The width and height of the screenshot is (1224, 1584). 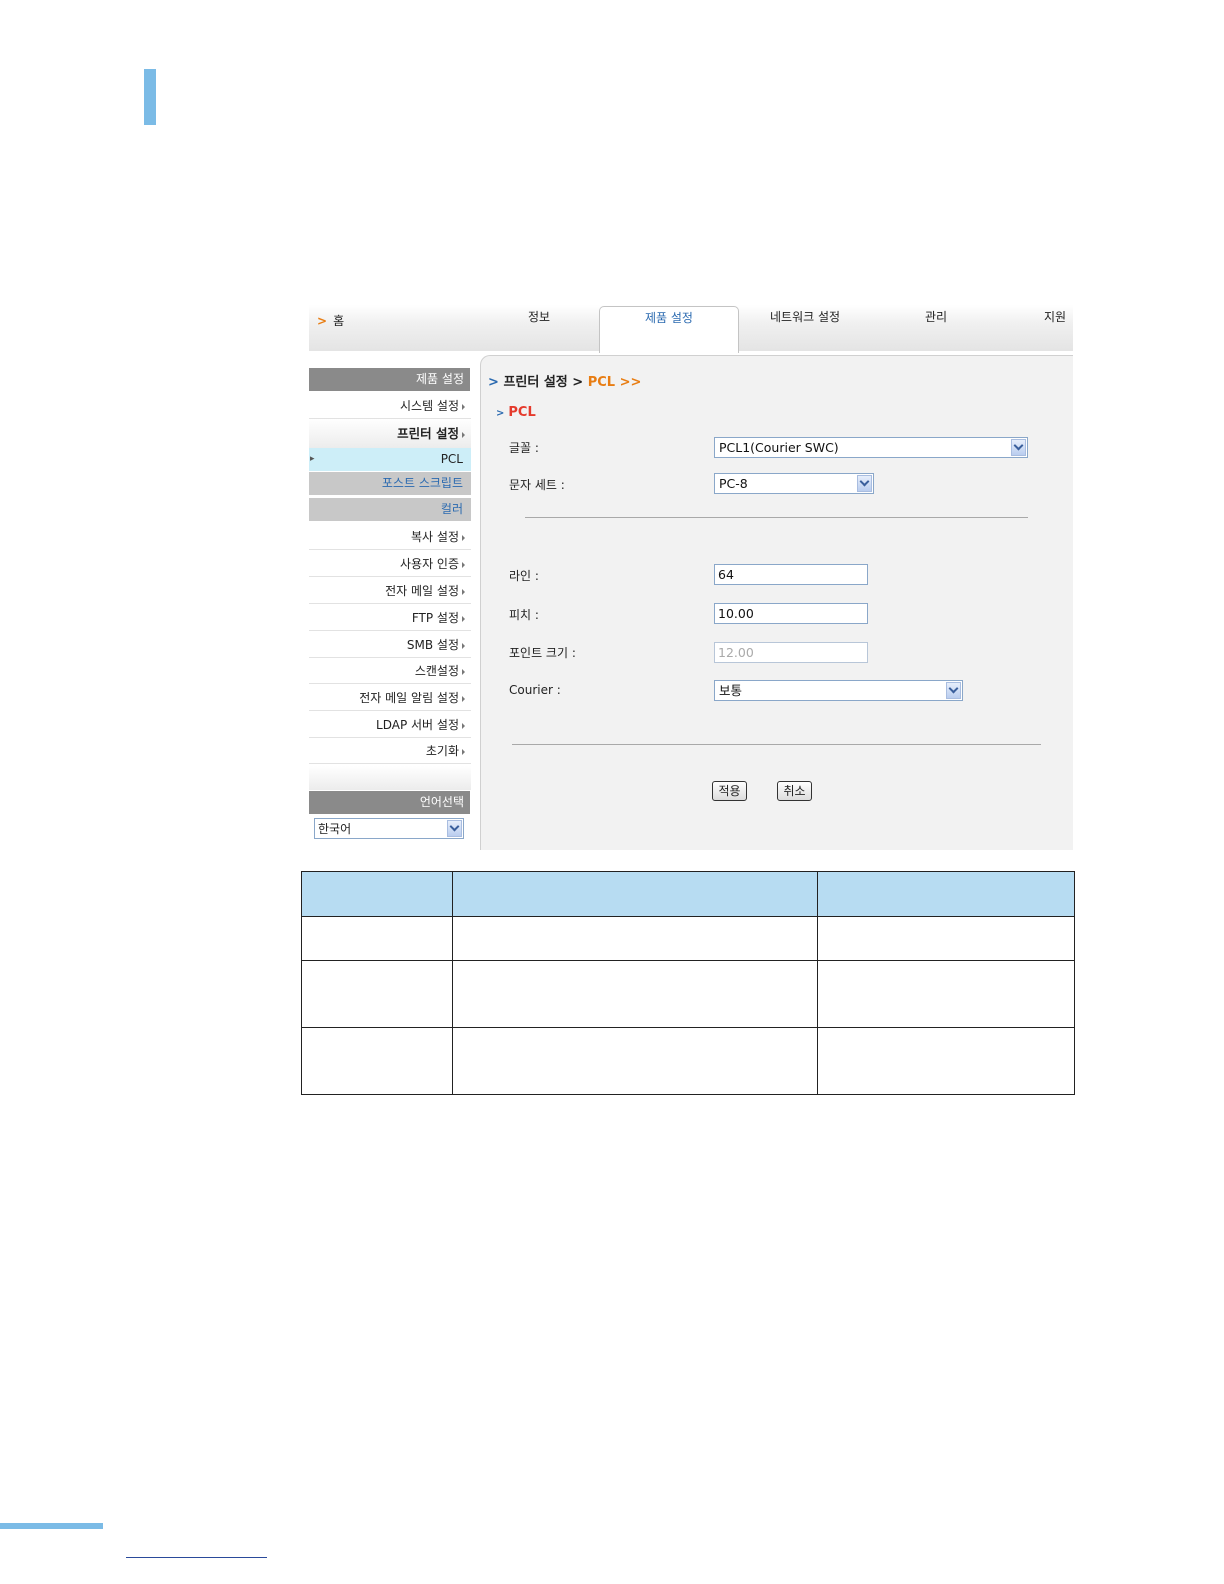 What do you see at coordinates (51, 1526) in the screenshot?
I see `footer-accent-bar` at bounding box center [51, 1526].